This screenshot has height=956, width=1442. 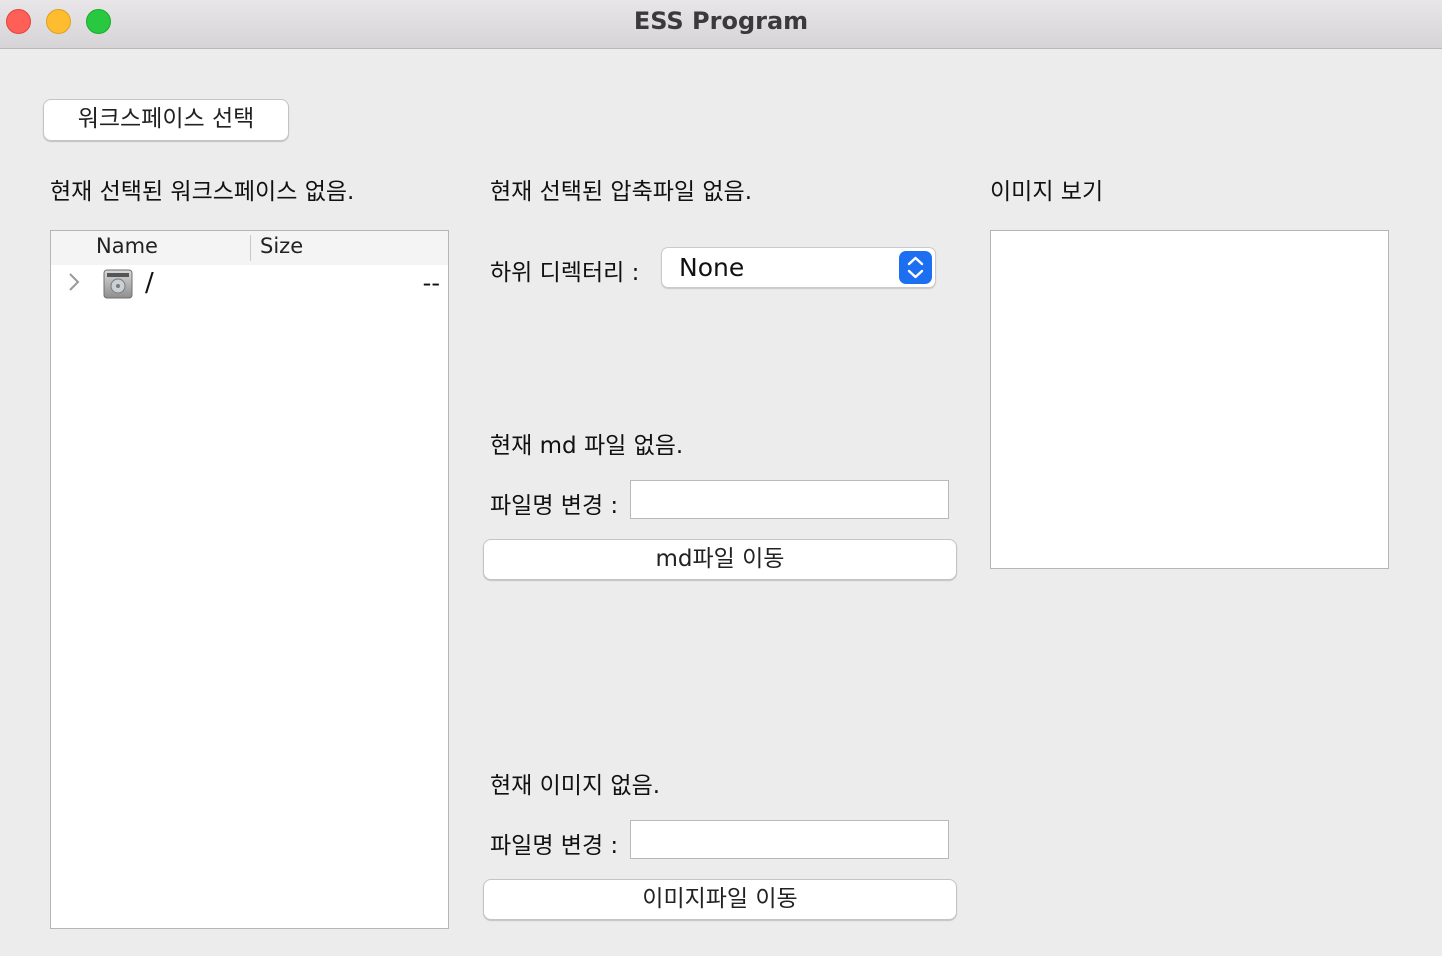 What do you see at coordinates (575, 786) in the screenshot?
I see `image-status-label: 현재 이미지 없음.` at bounding box center [575, 786].